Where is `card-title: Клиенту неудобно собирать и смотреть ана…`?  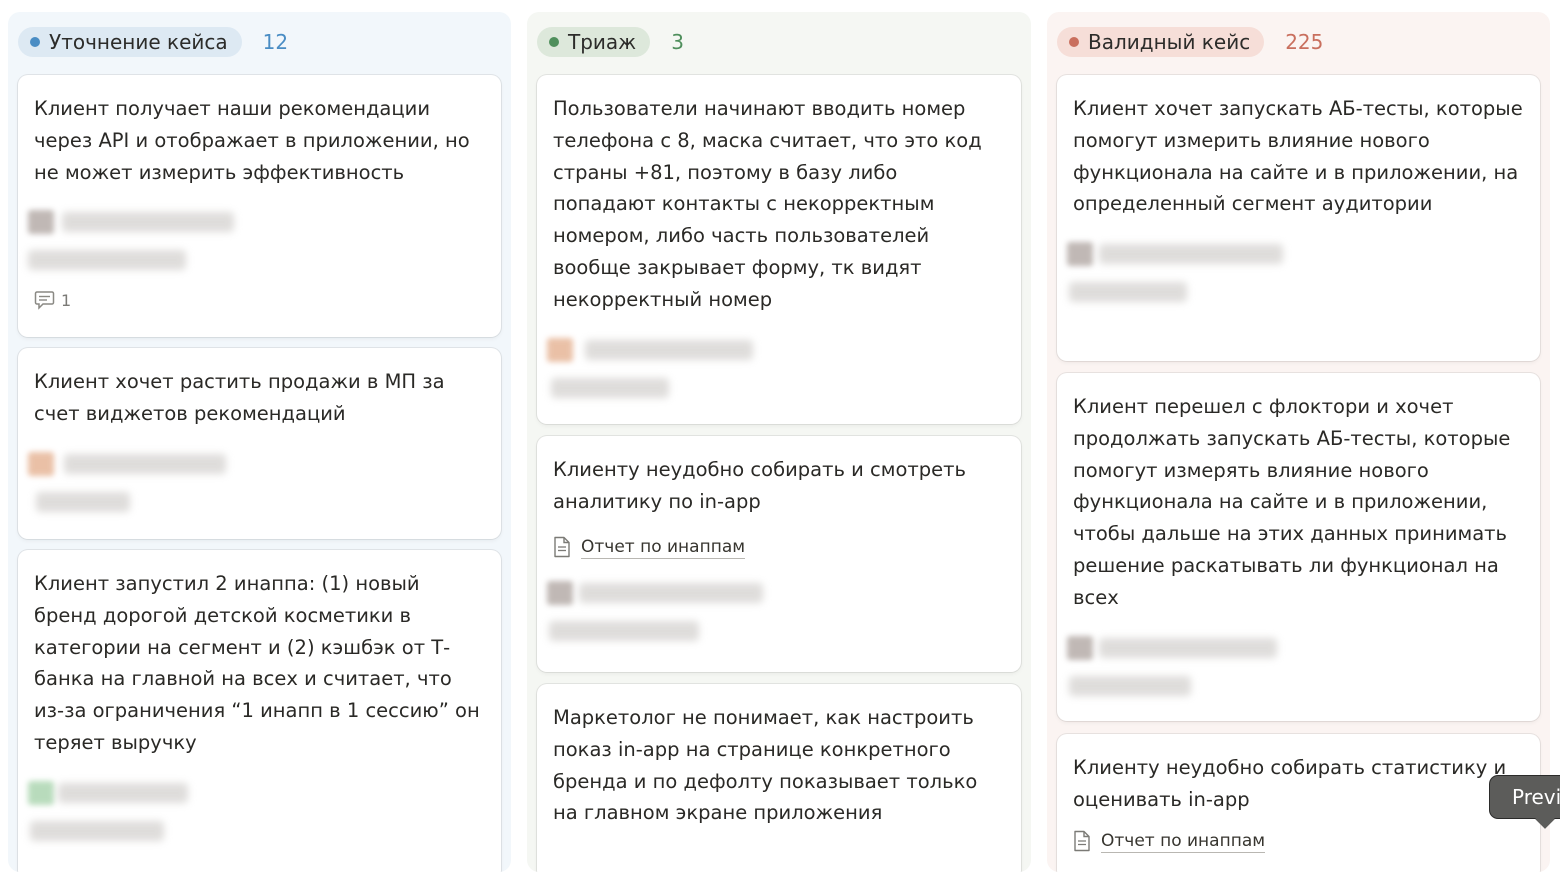
card-title: Клиенту неудобно собирать и смотреть ана… is located at coordinates (759, 485).